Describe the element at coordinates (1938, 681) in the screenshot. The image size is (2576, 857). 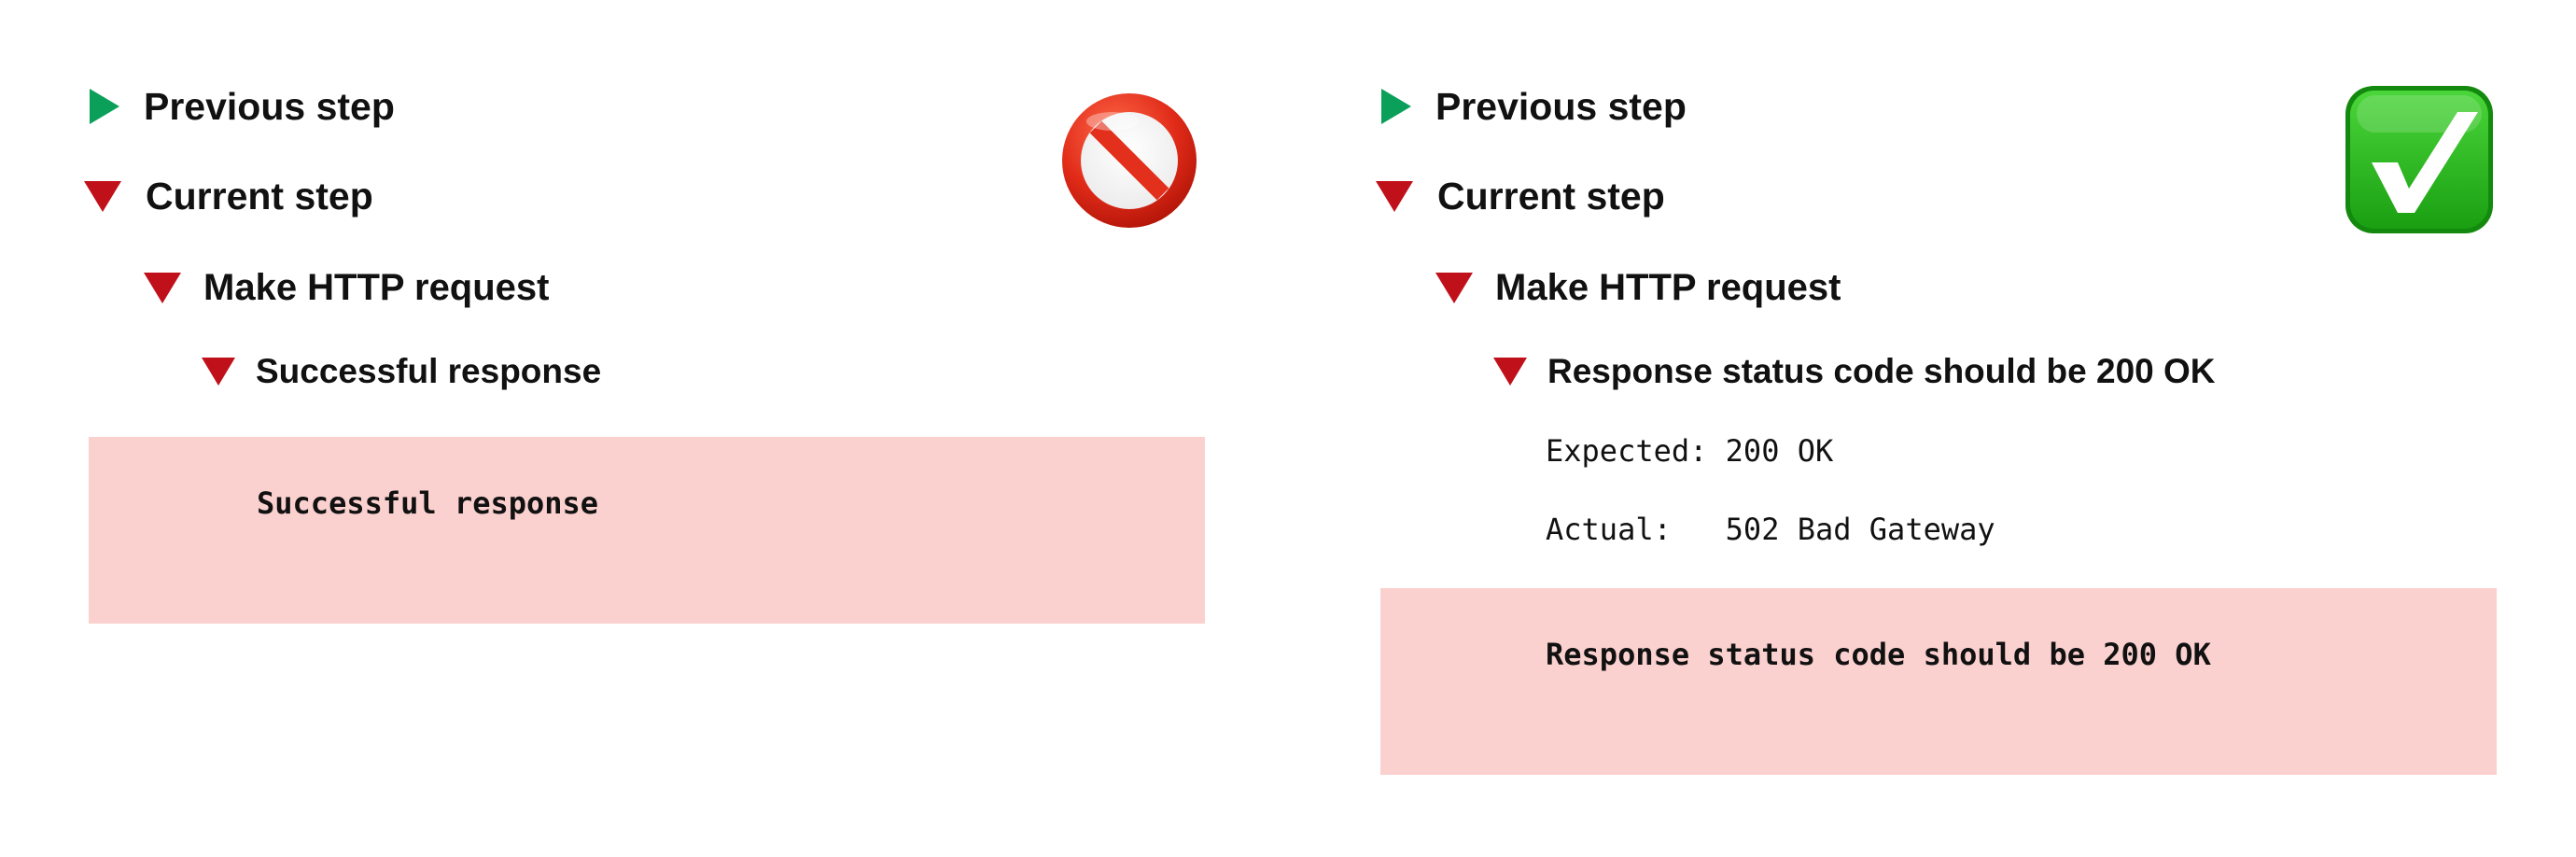
I see `error-message-box: Response status code should be 200 OK` at that location.